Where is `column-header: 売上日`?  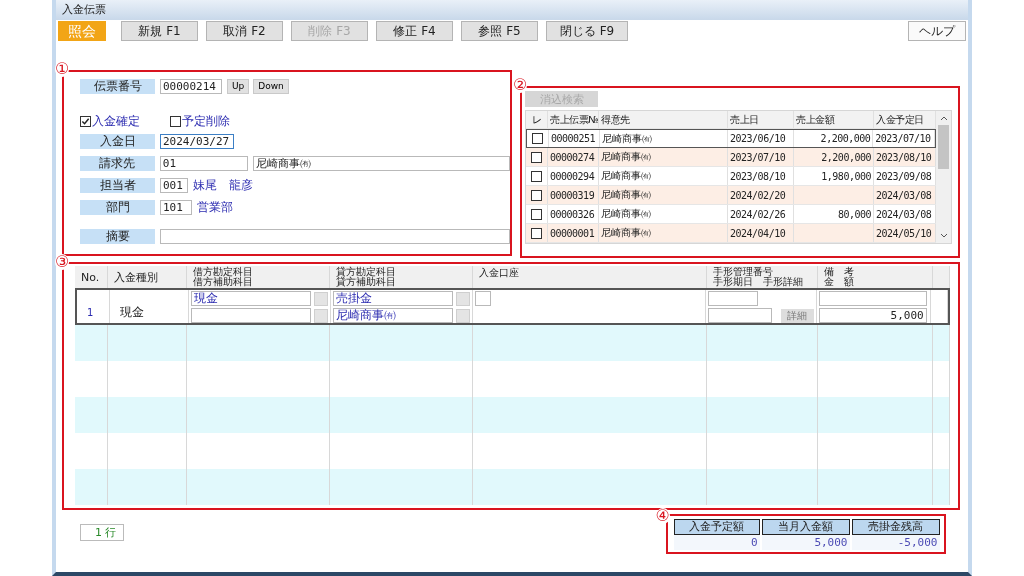 column-header: 売上日 is located at coordinates (761, 119).